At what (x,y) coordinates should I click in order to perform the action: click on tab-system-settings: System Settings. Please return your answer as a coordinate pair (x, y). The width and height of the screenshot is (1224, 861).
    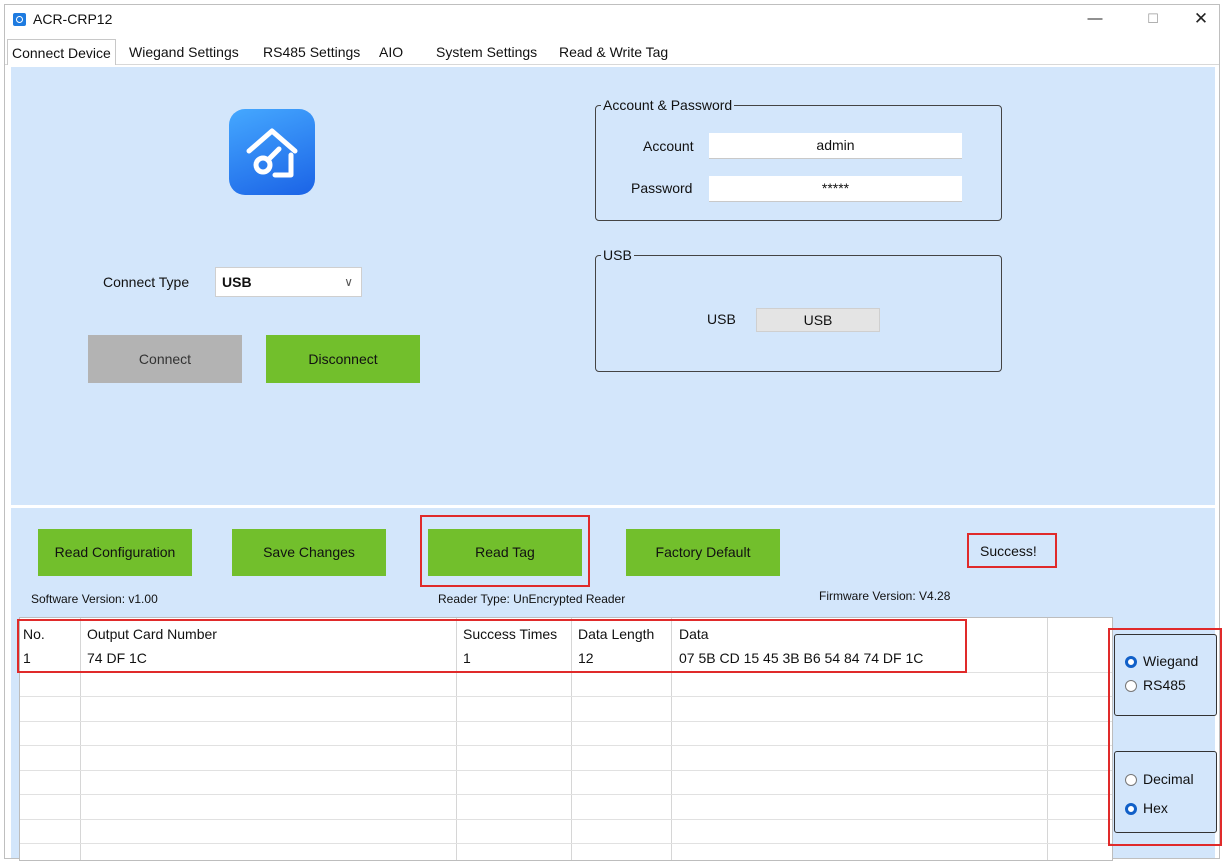
    Looking at the image, I should click on (486, 53).